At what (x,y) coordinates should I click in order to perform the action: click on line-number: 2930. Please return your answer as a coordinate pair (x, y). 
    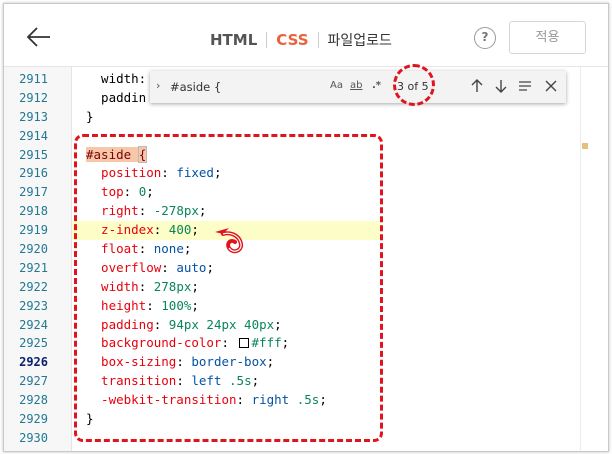
    Looking at the image, I should click on (33, 437).